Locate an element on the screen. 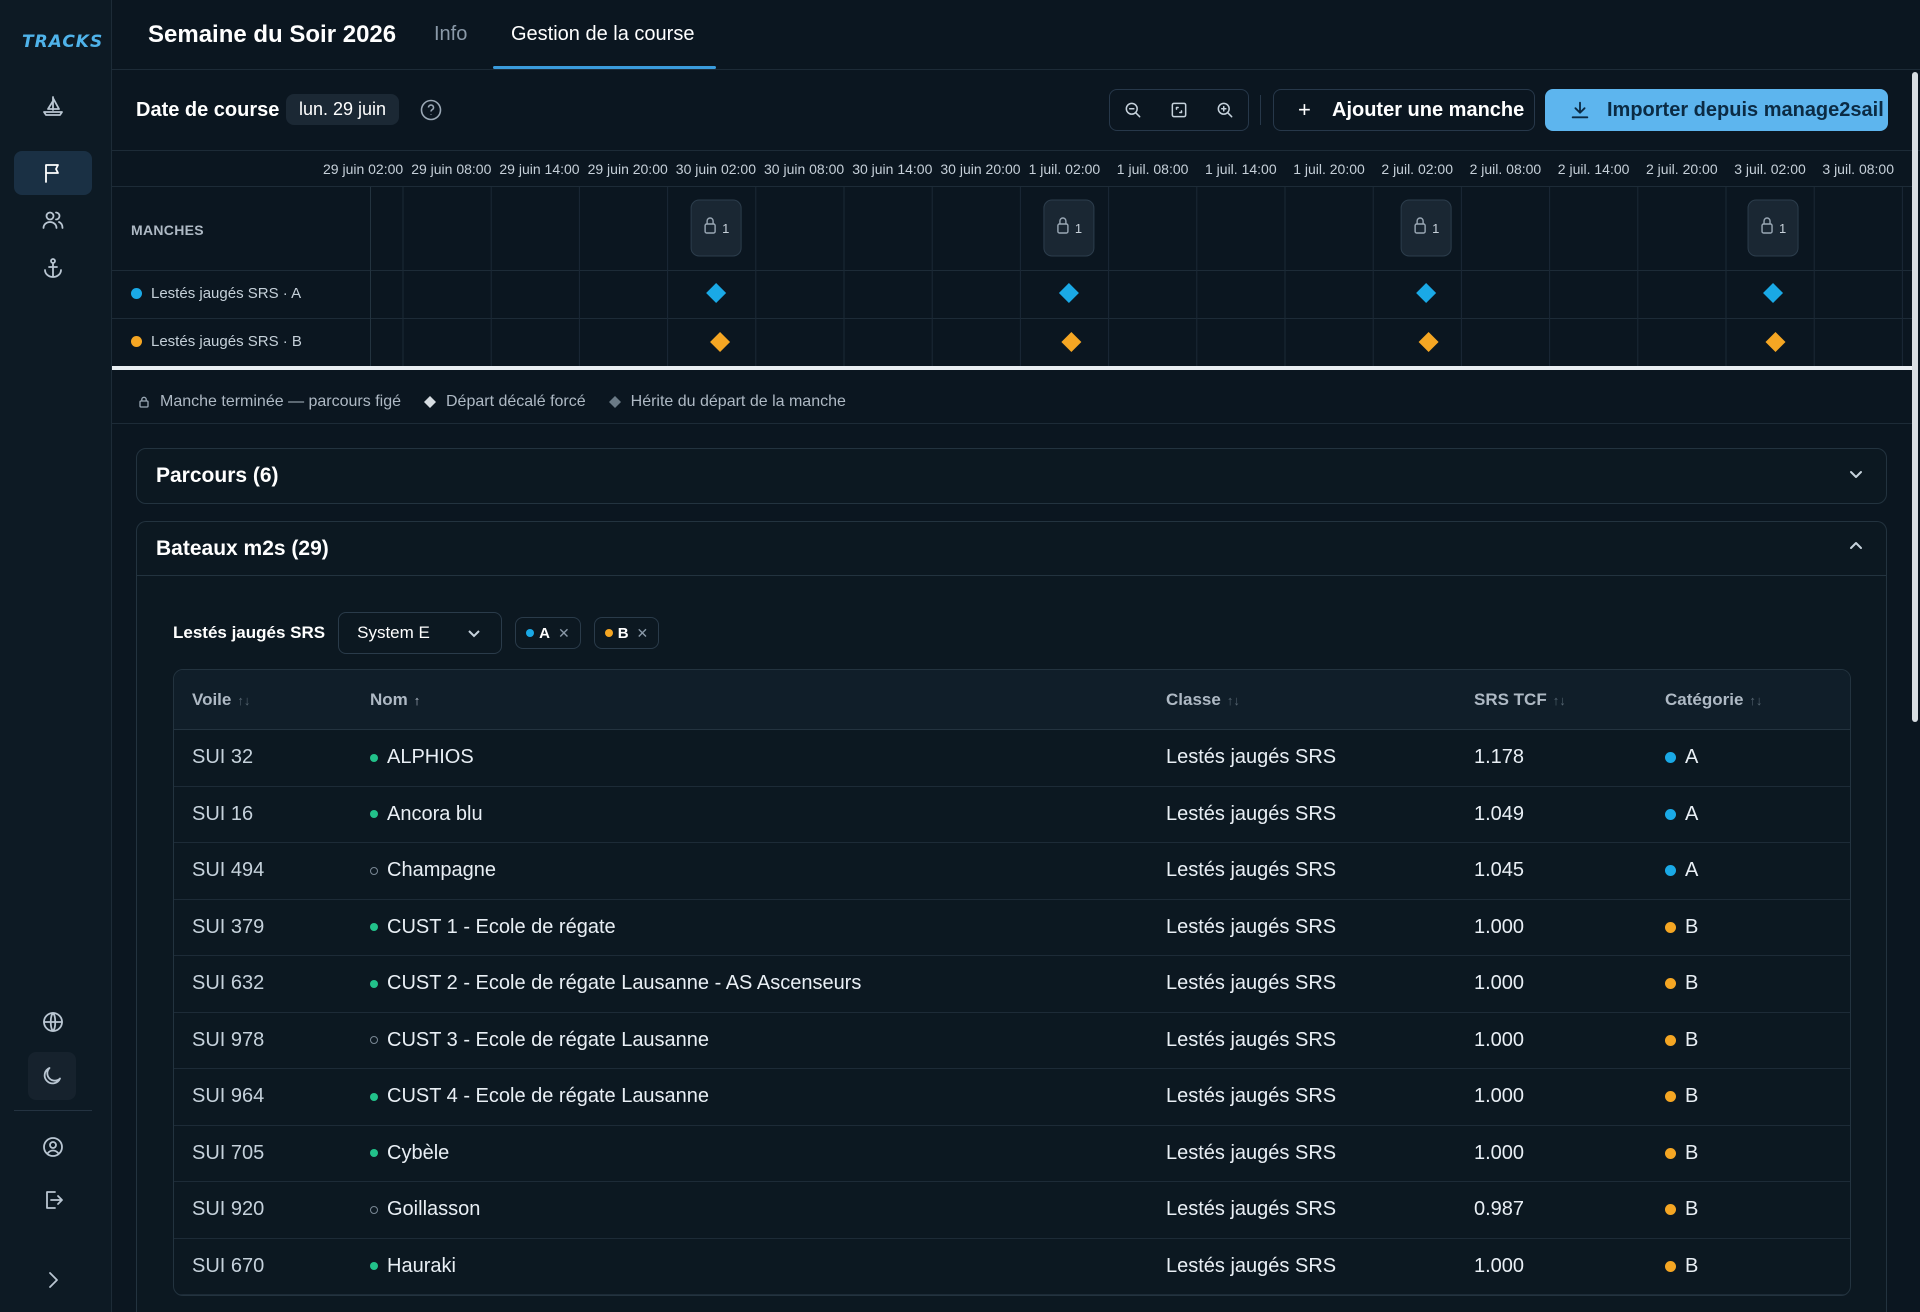 This screenshot has height=1312, width=1920. race-badge-number: 1 is located at coordinates (1782, 228).